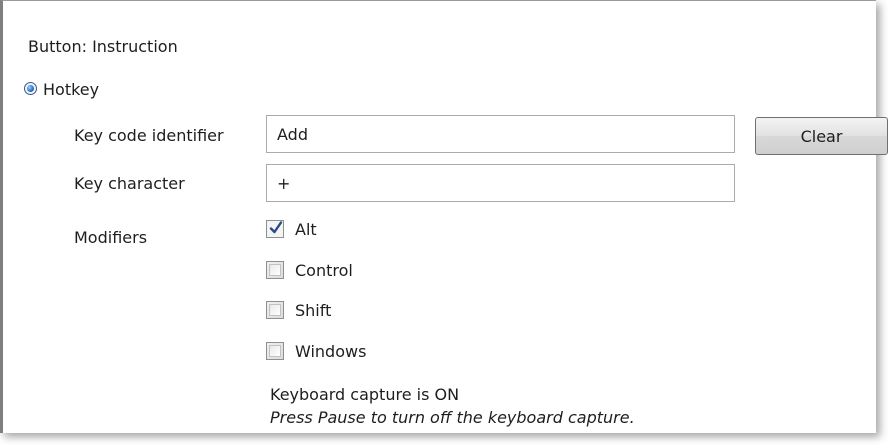 This screenshot has width=888, height=445. What do you see at coordinates (313, 311) in the screenshot?
I see `shift-label: Shift` at bounding box center [313, 311].